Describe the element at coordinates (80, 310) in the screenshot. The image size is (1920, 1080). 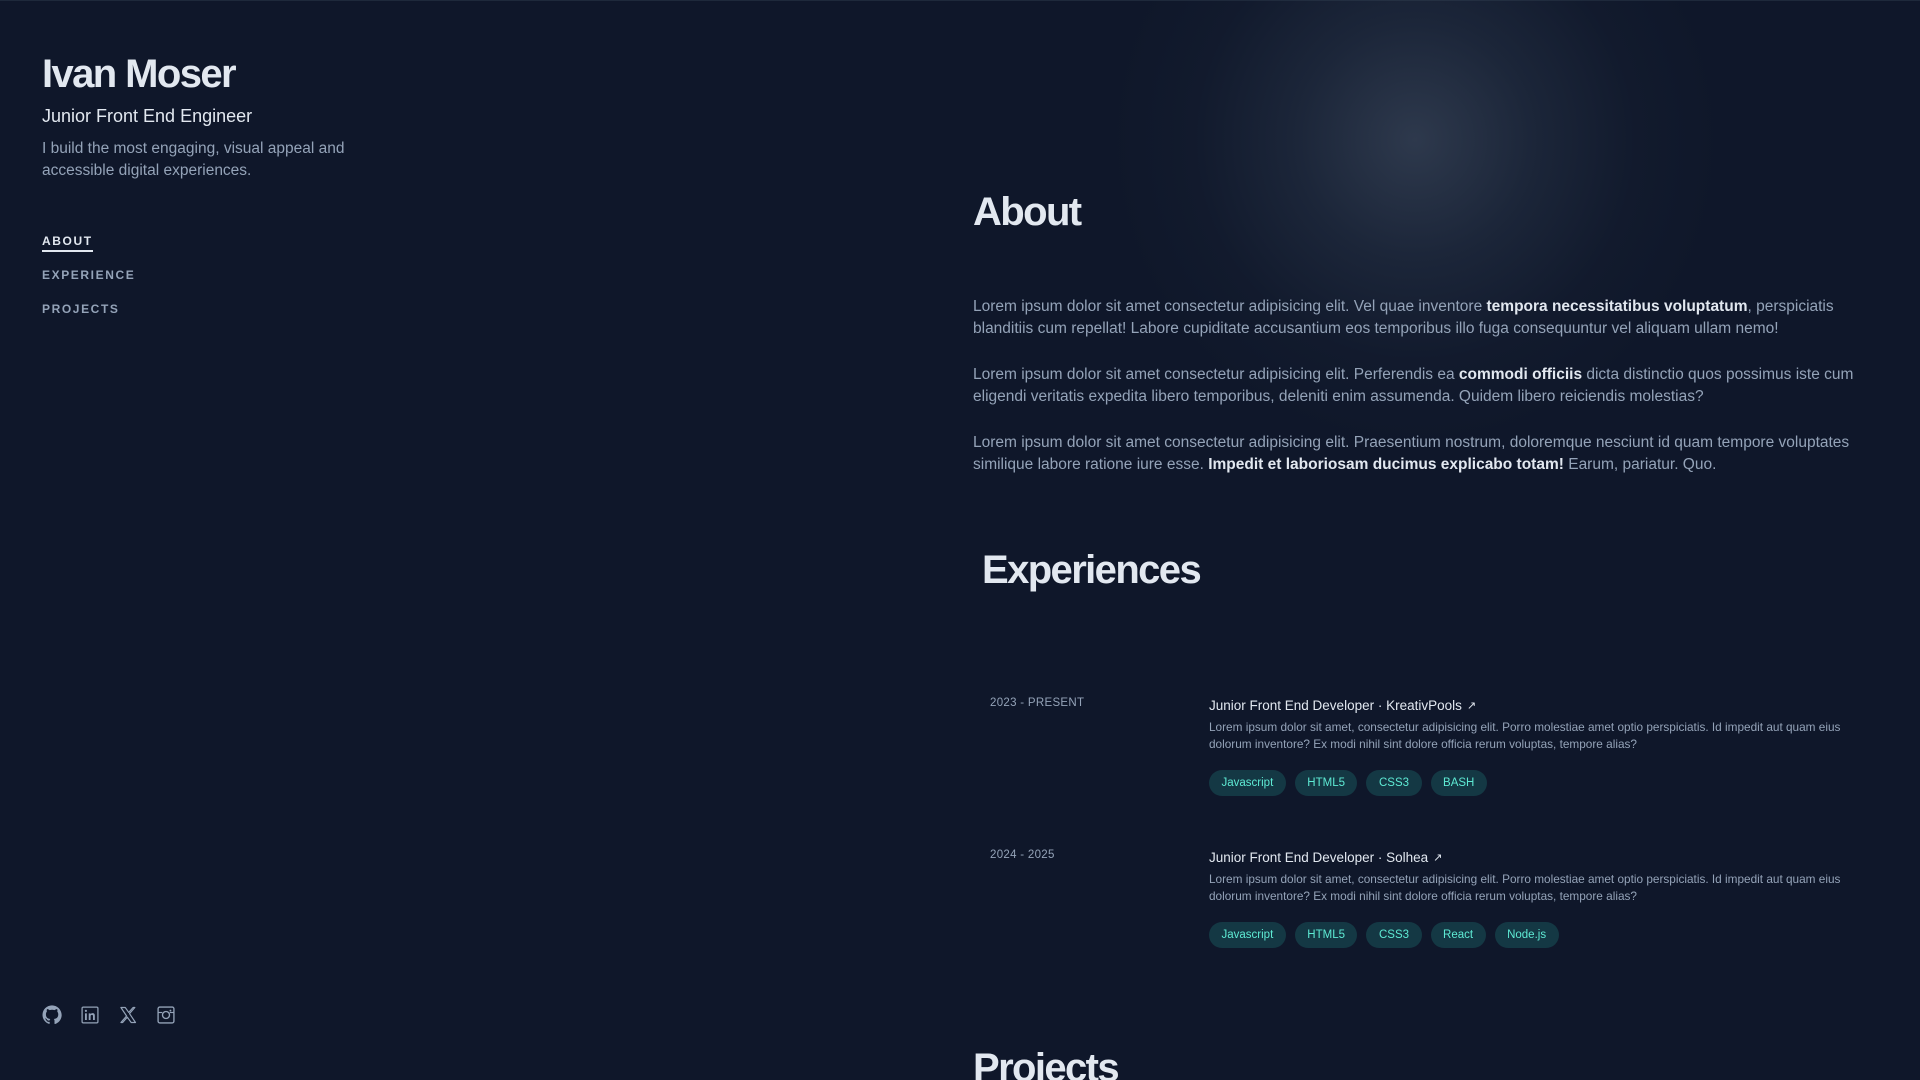
I see `nav-link-projects: PROJECTS` at that location.